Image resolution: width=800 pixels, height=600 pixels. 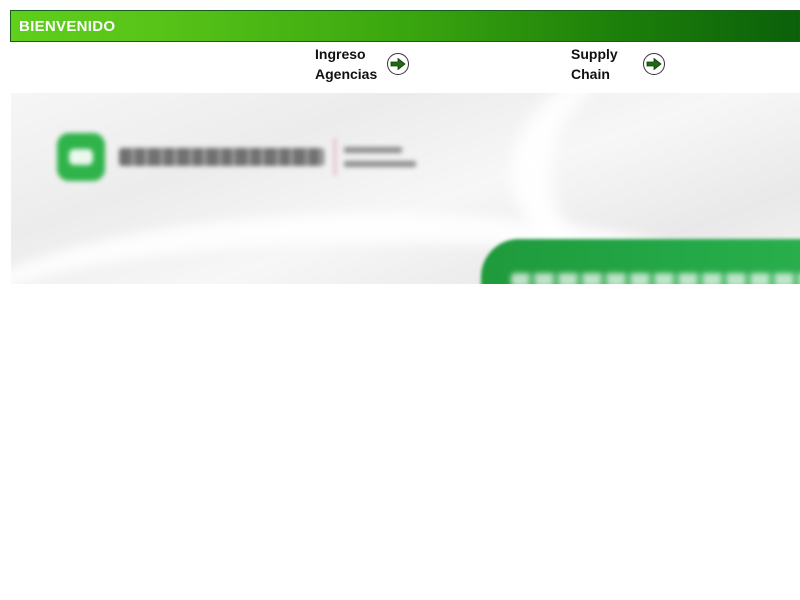 I want to click on ingreso-agencias-label: Ingreso Agencias, so click(x=346, y=64).